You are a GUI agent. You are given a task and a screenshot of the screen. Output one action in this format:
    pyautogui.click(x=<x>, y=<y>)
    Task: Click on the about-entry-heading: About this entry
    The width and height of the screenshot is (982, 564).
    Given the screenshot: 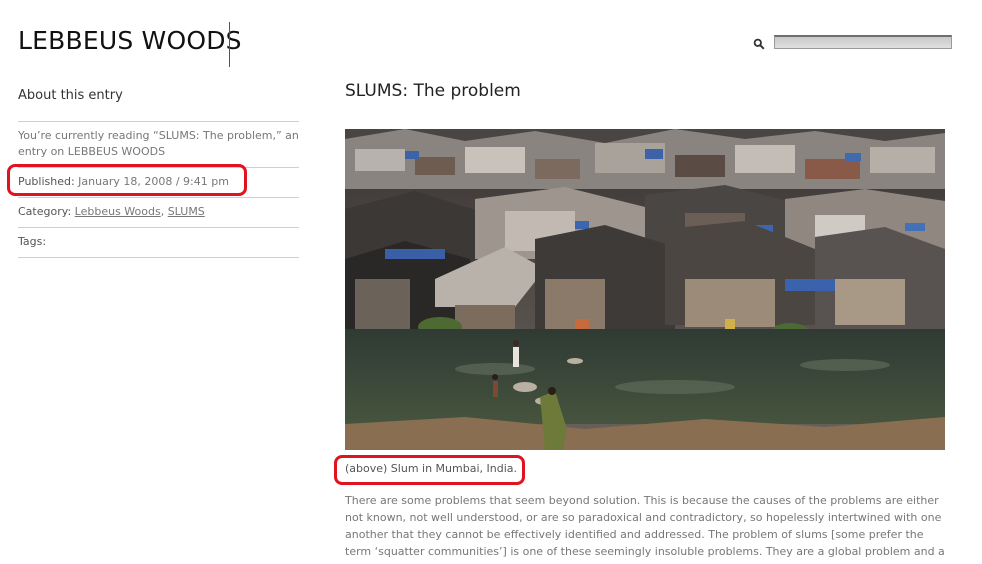 What is the action you would take?
    pyautogui.click(x=70, y=95)
    